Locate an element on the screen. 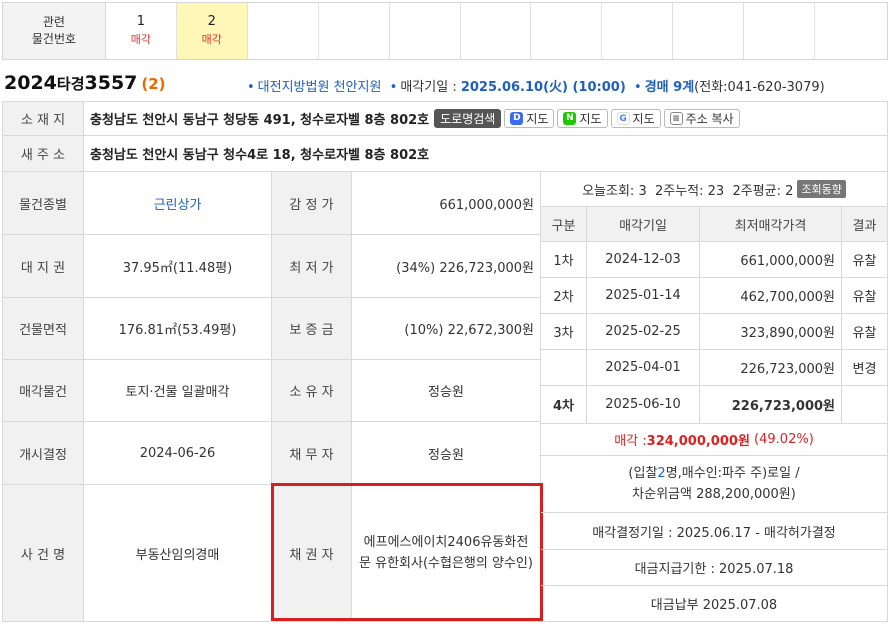 The height and width of the screenshot is (624, 891). history-date: 2025-02-25 is located at coordinates (643, 331).